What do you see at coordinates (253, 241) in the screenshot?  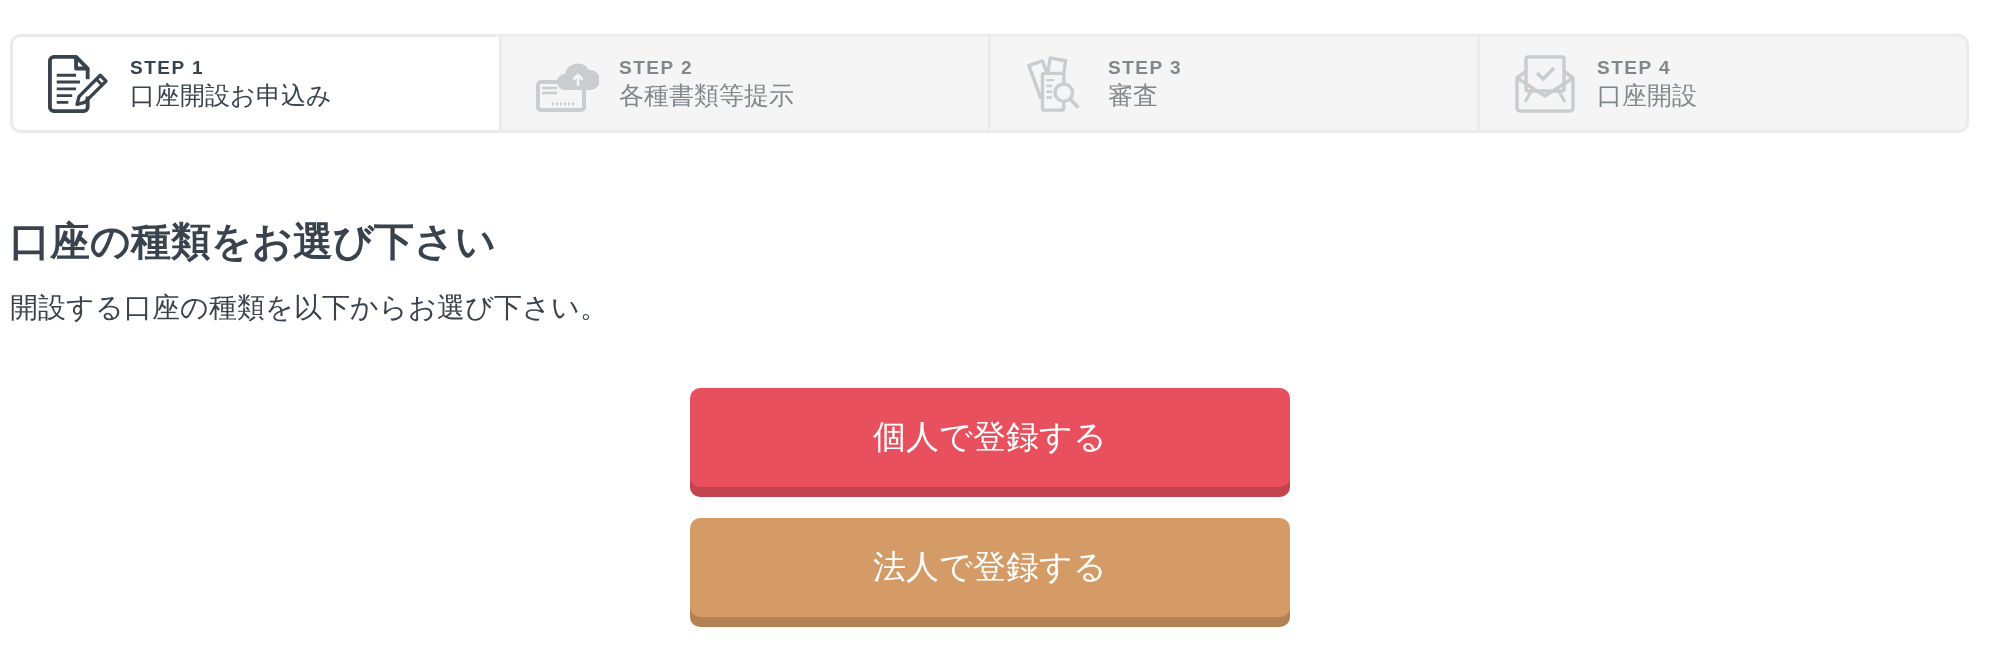 I see `section-heading: 口座の種類をお選び下さい` at bounding box center [253, 241].